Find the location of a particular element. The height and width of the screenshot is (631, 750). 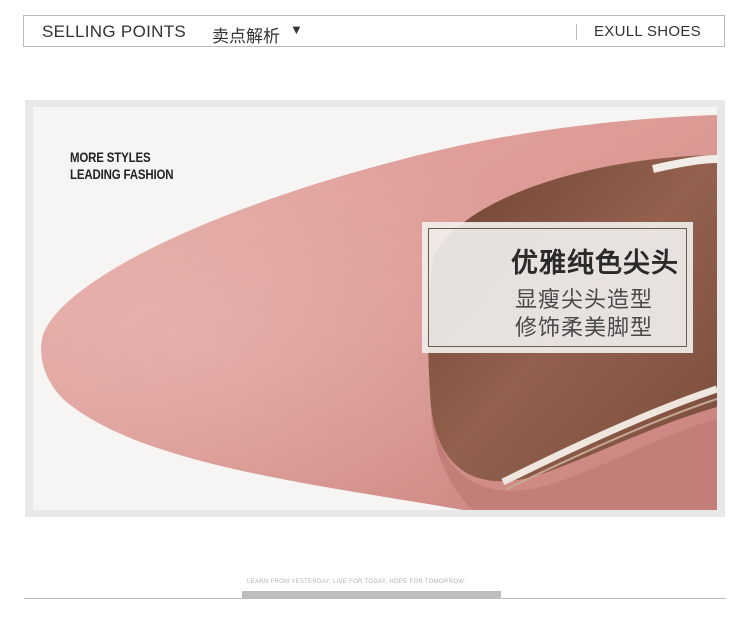

callout-title: 优雅纯色尖头 is located at coordinates (595, 263).